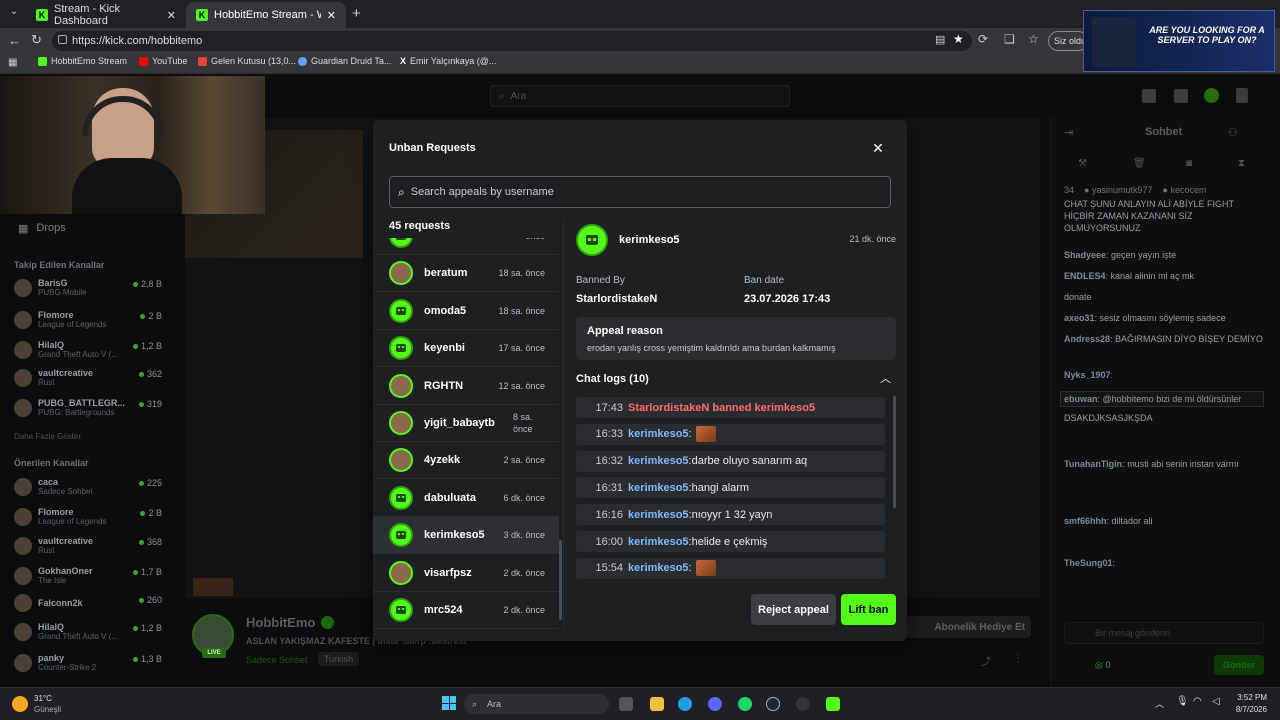 The height and width of the screenshot is (720, 1280). I want to click on site-info-icon, so click(62, 39).